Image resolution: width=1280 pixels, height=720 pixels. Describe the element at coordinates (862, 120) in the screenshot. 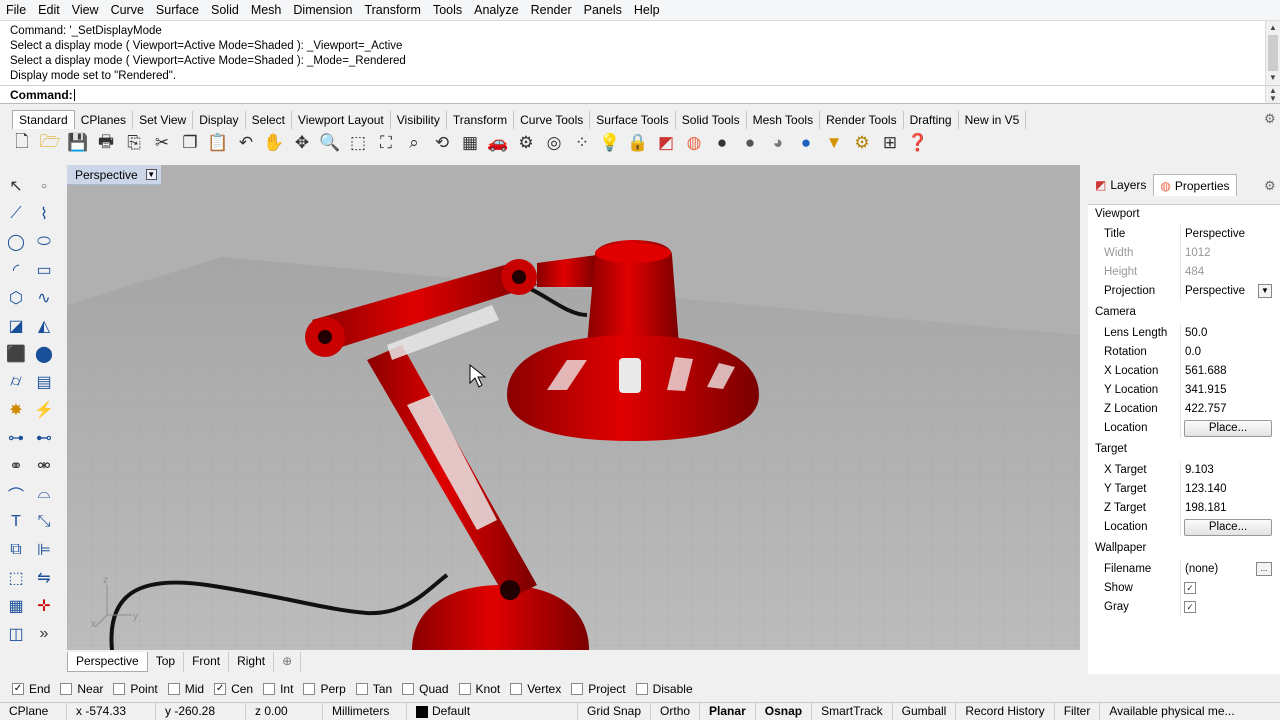

I see `tab-render-tools: Render Tools` at that location.